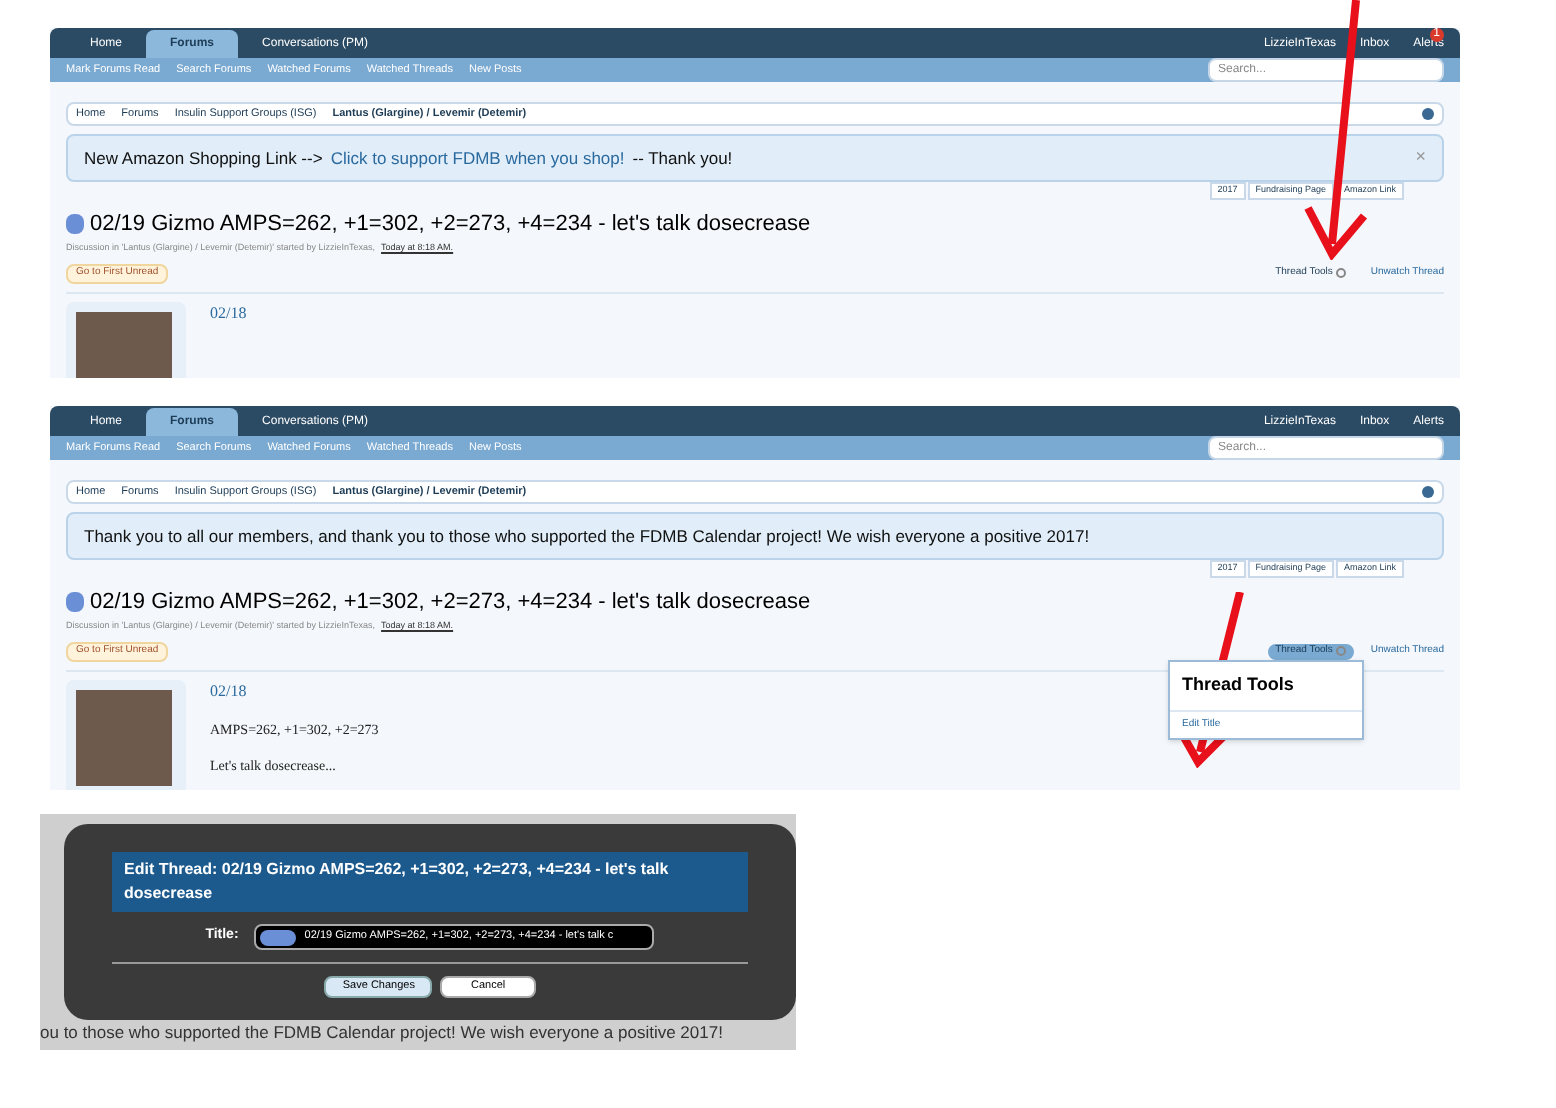 This screenshot has height=1108, width=1556. I want to click on photo-placeholder, so click(124, 737).